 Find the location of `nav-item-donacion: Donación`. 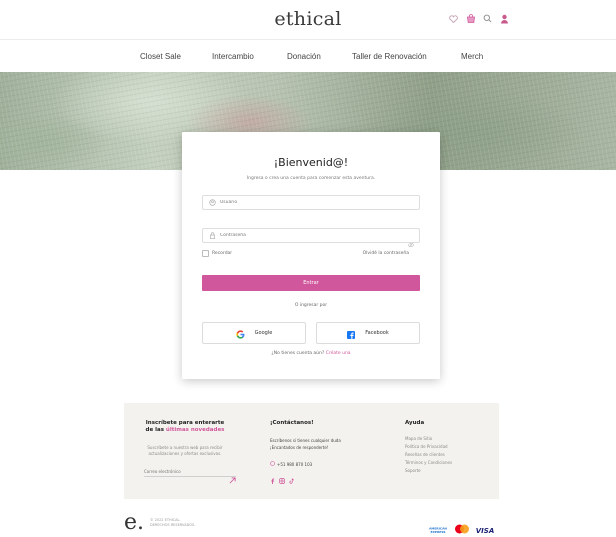

nav-item-donacion: Donación is located at coordinates (304, 56).